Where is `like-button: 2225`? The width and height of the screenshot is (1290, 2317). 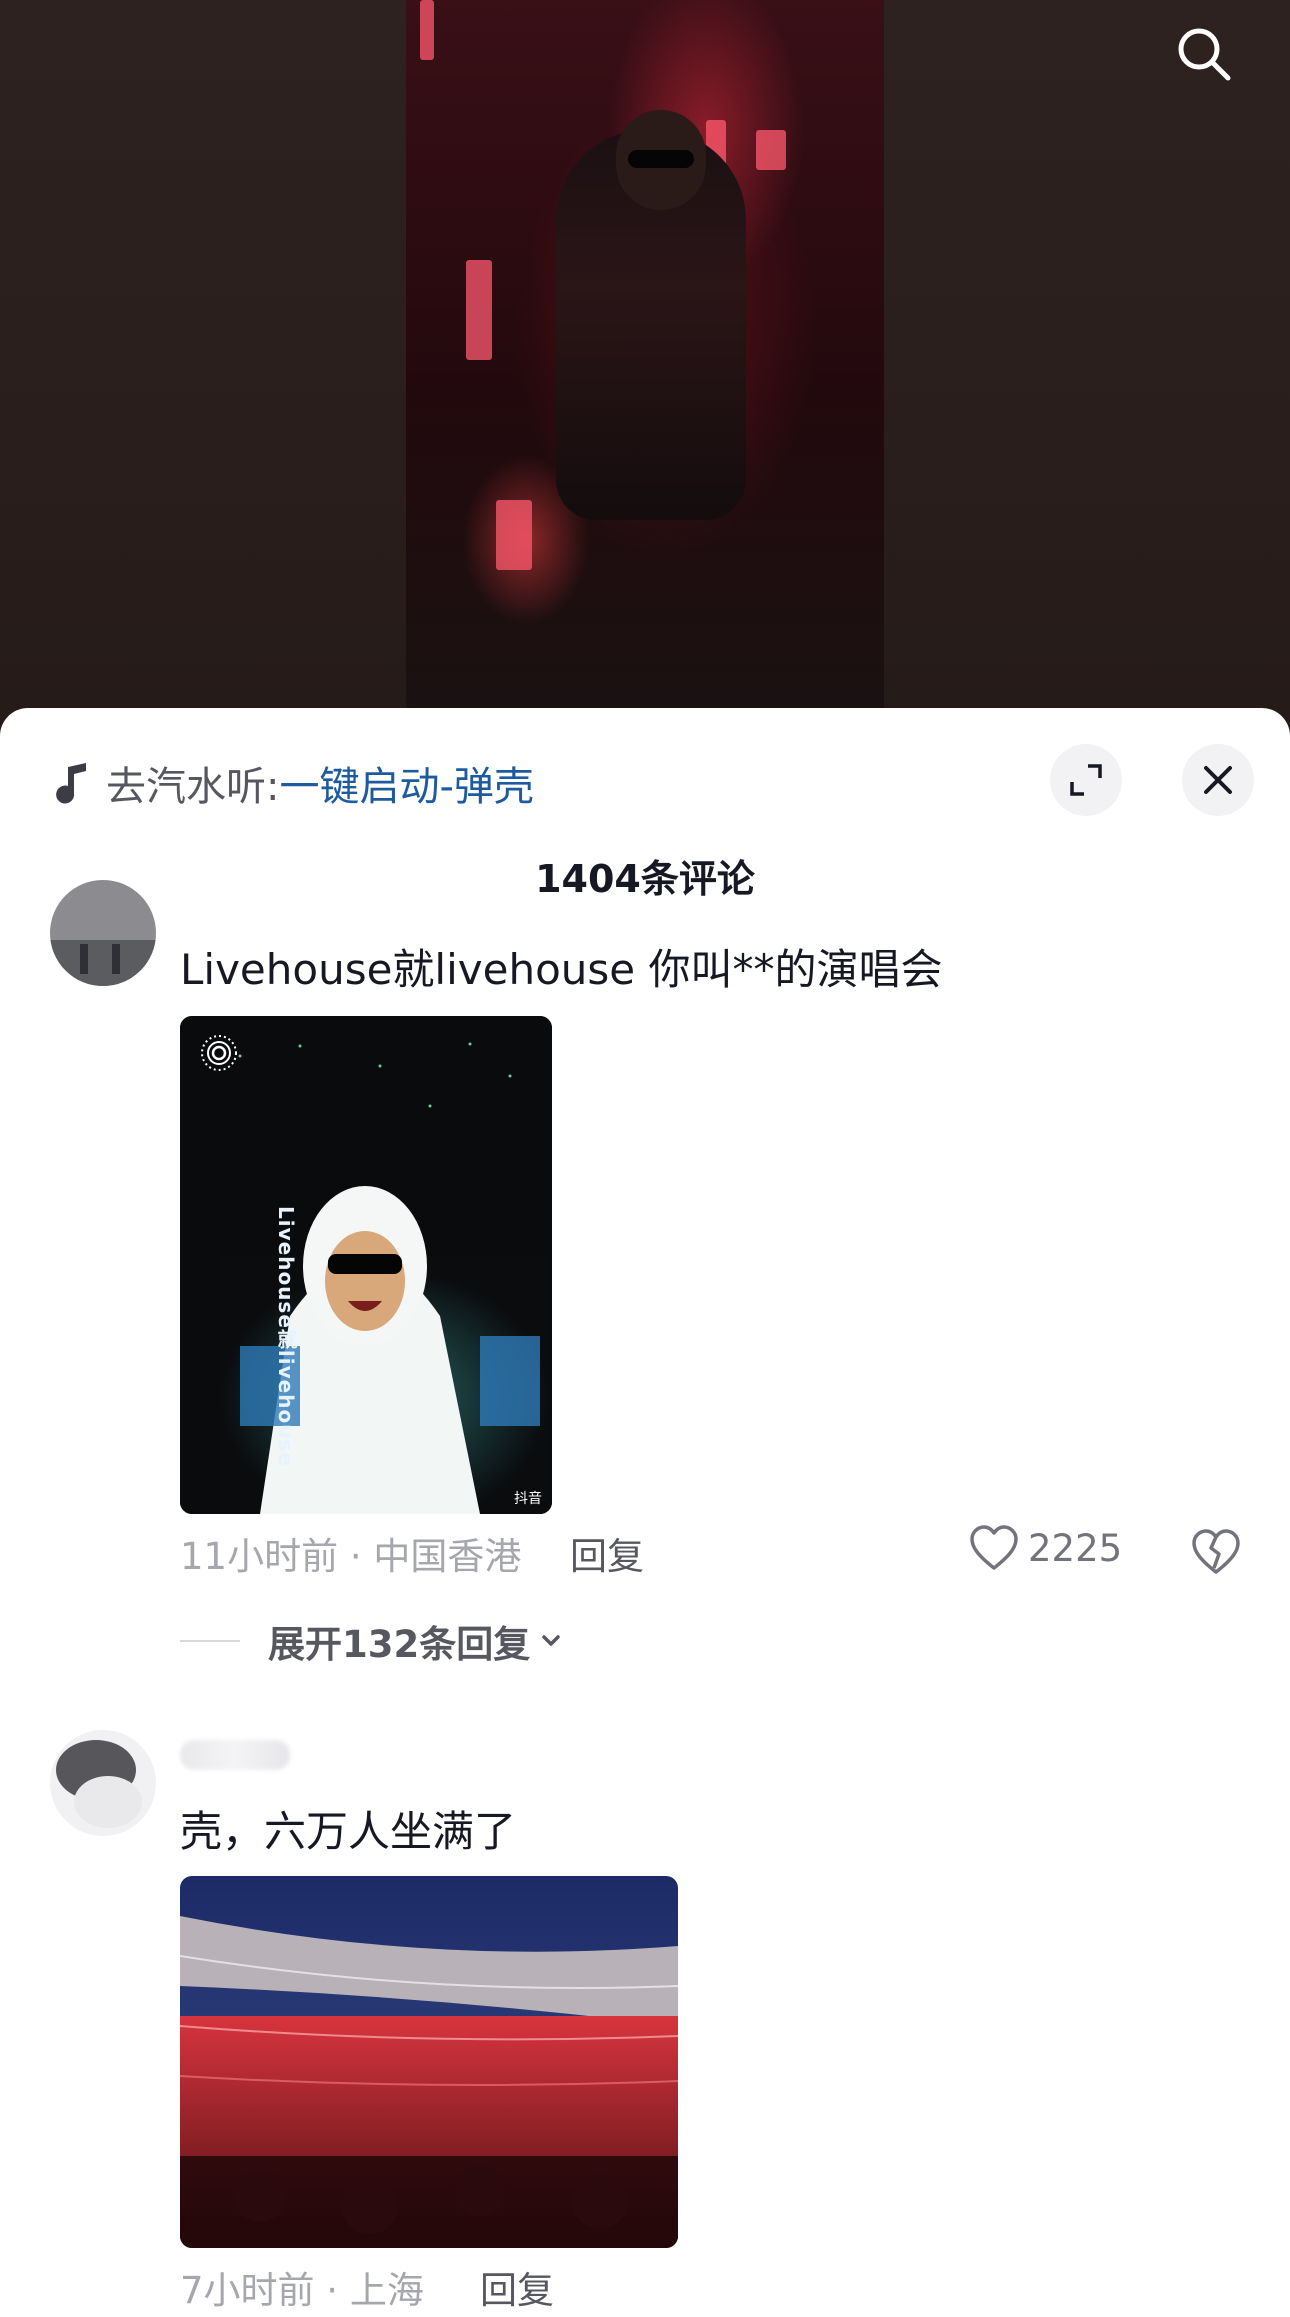 like-button: 2225 is located at coordinates (1045, 1548).